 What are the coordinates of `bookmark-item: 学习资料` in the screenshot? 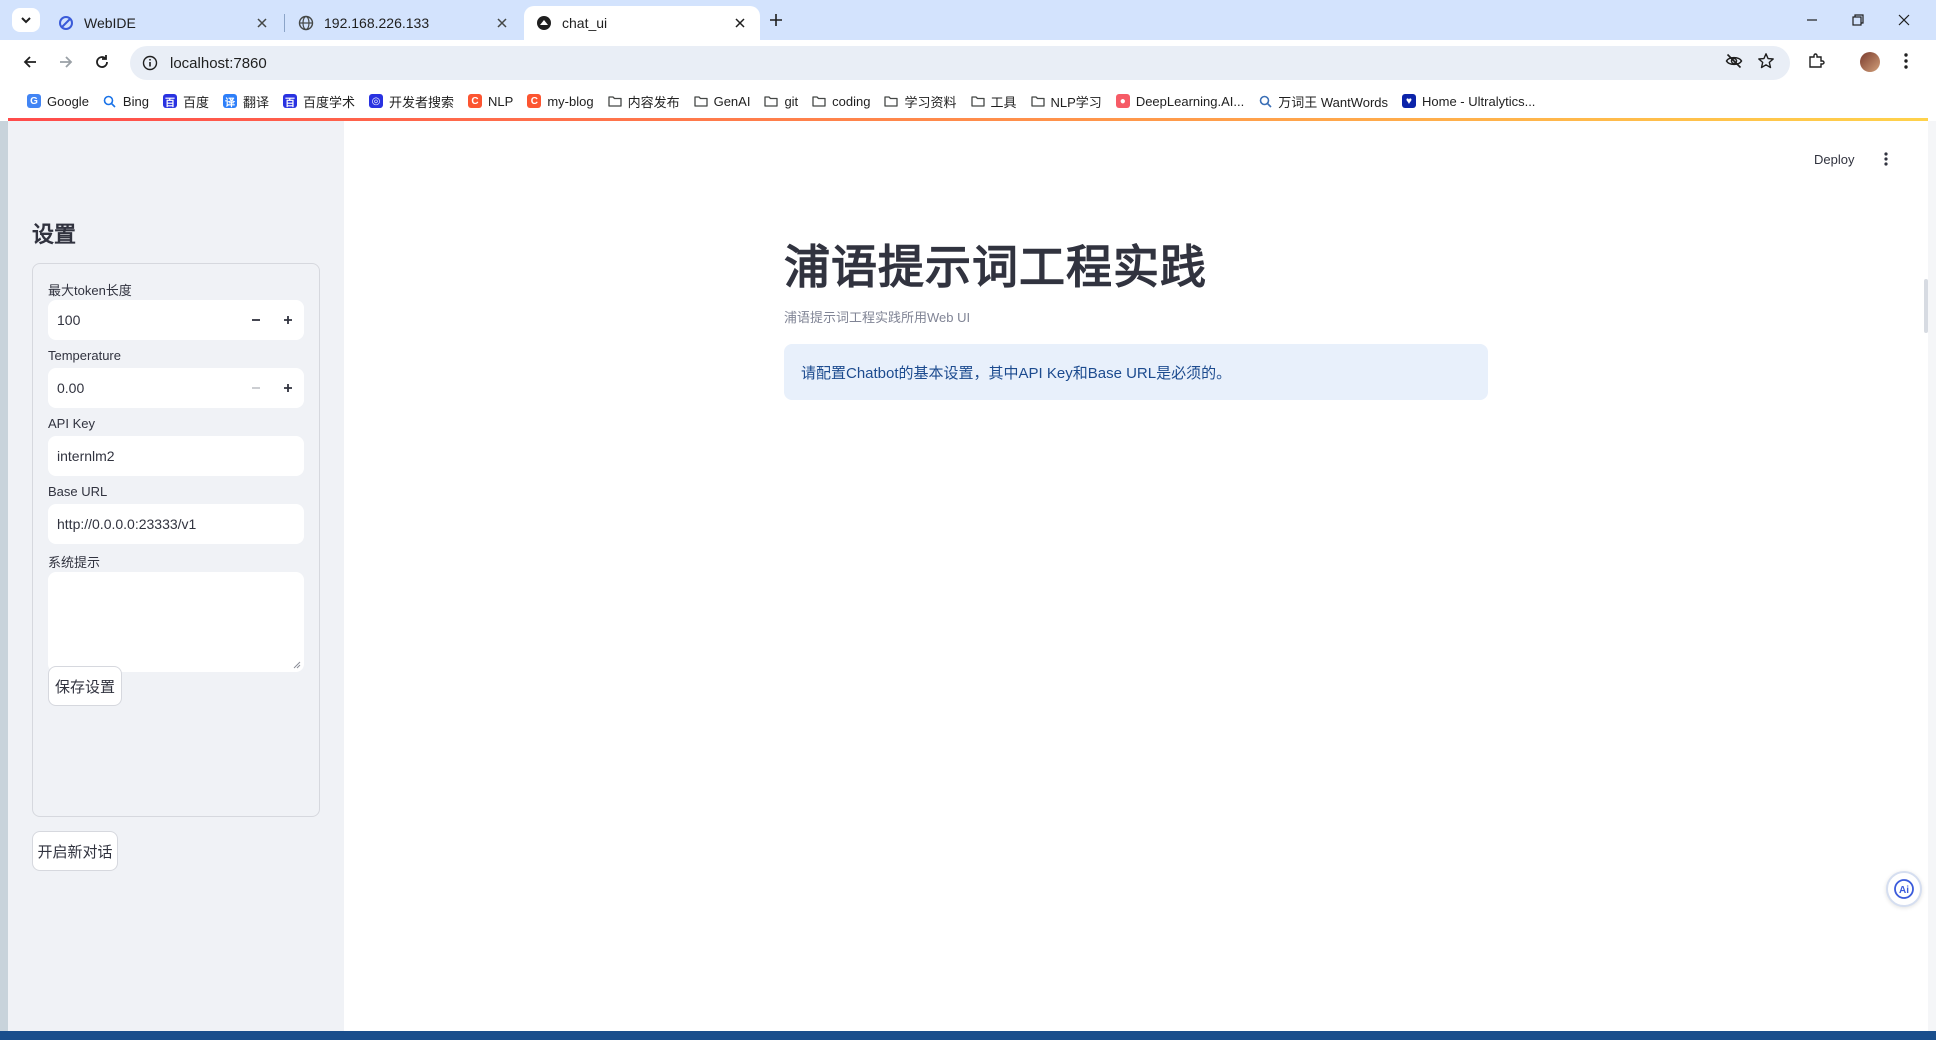 It's located at (920, 101).